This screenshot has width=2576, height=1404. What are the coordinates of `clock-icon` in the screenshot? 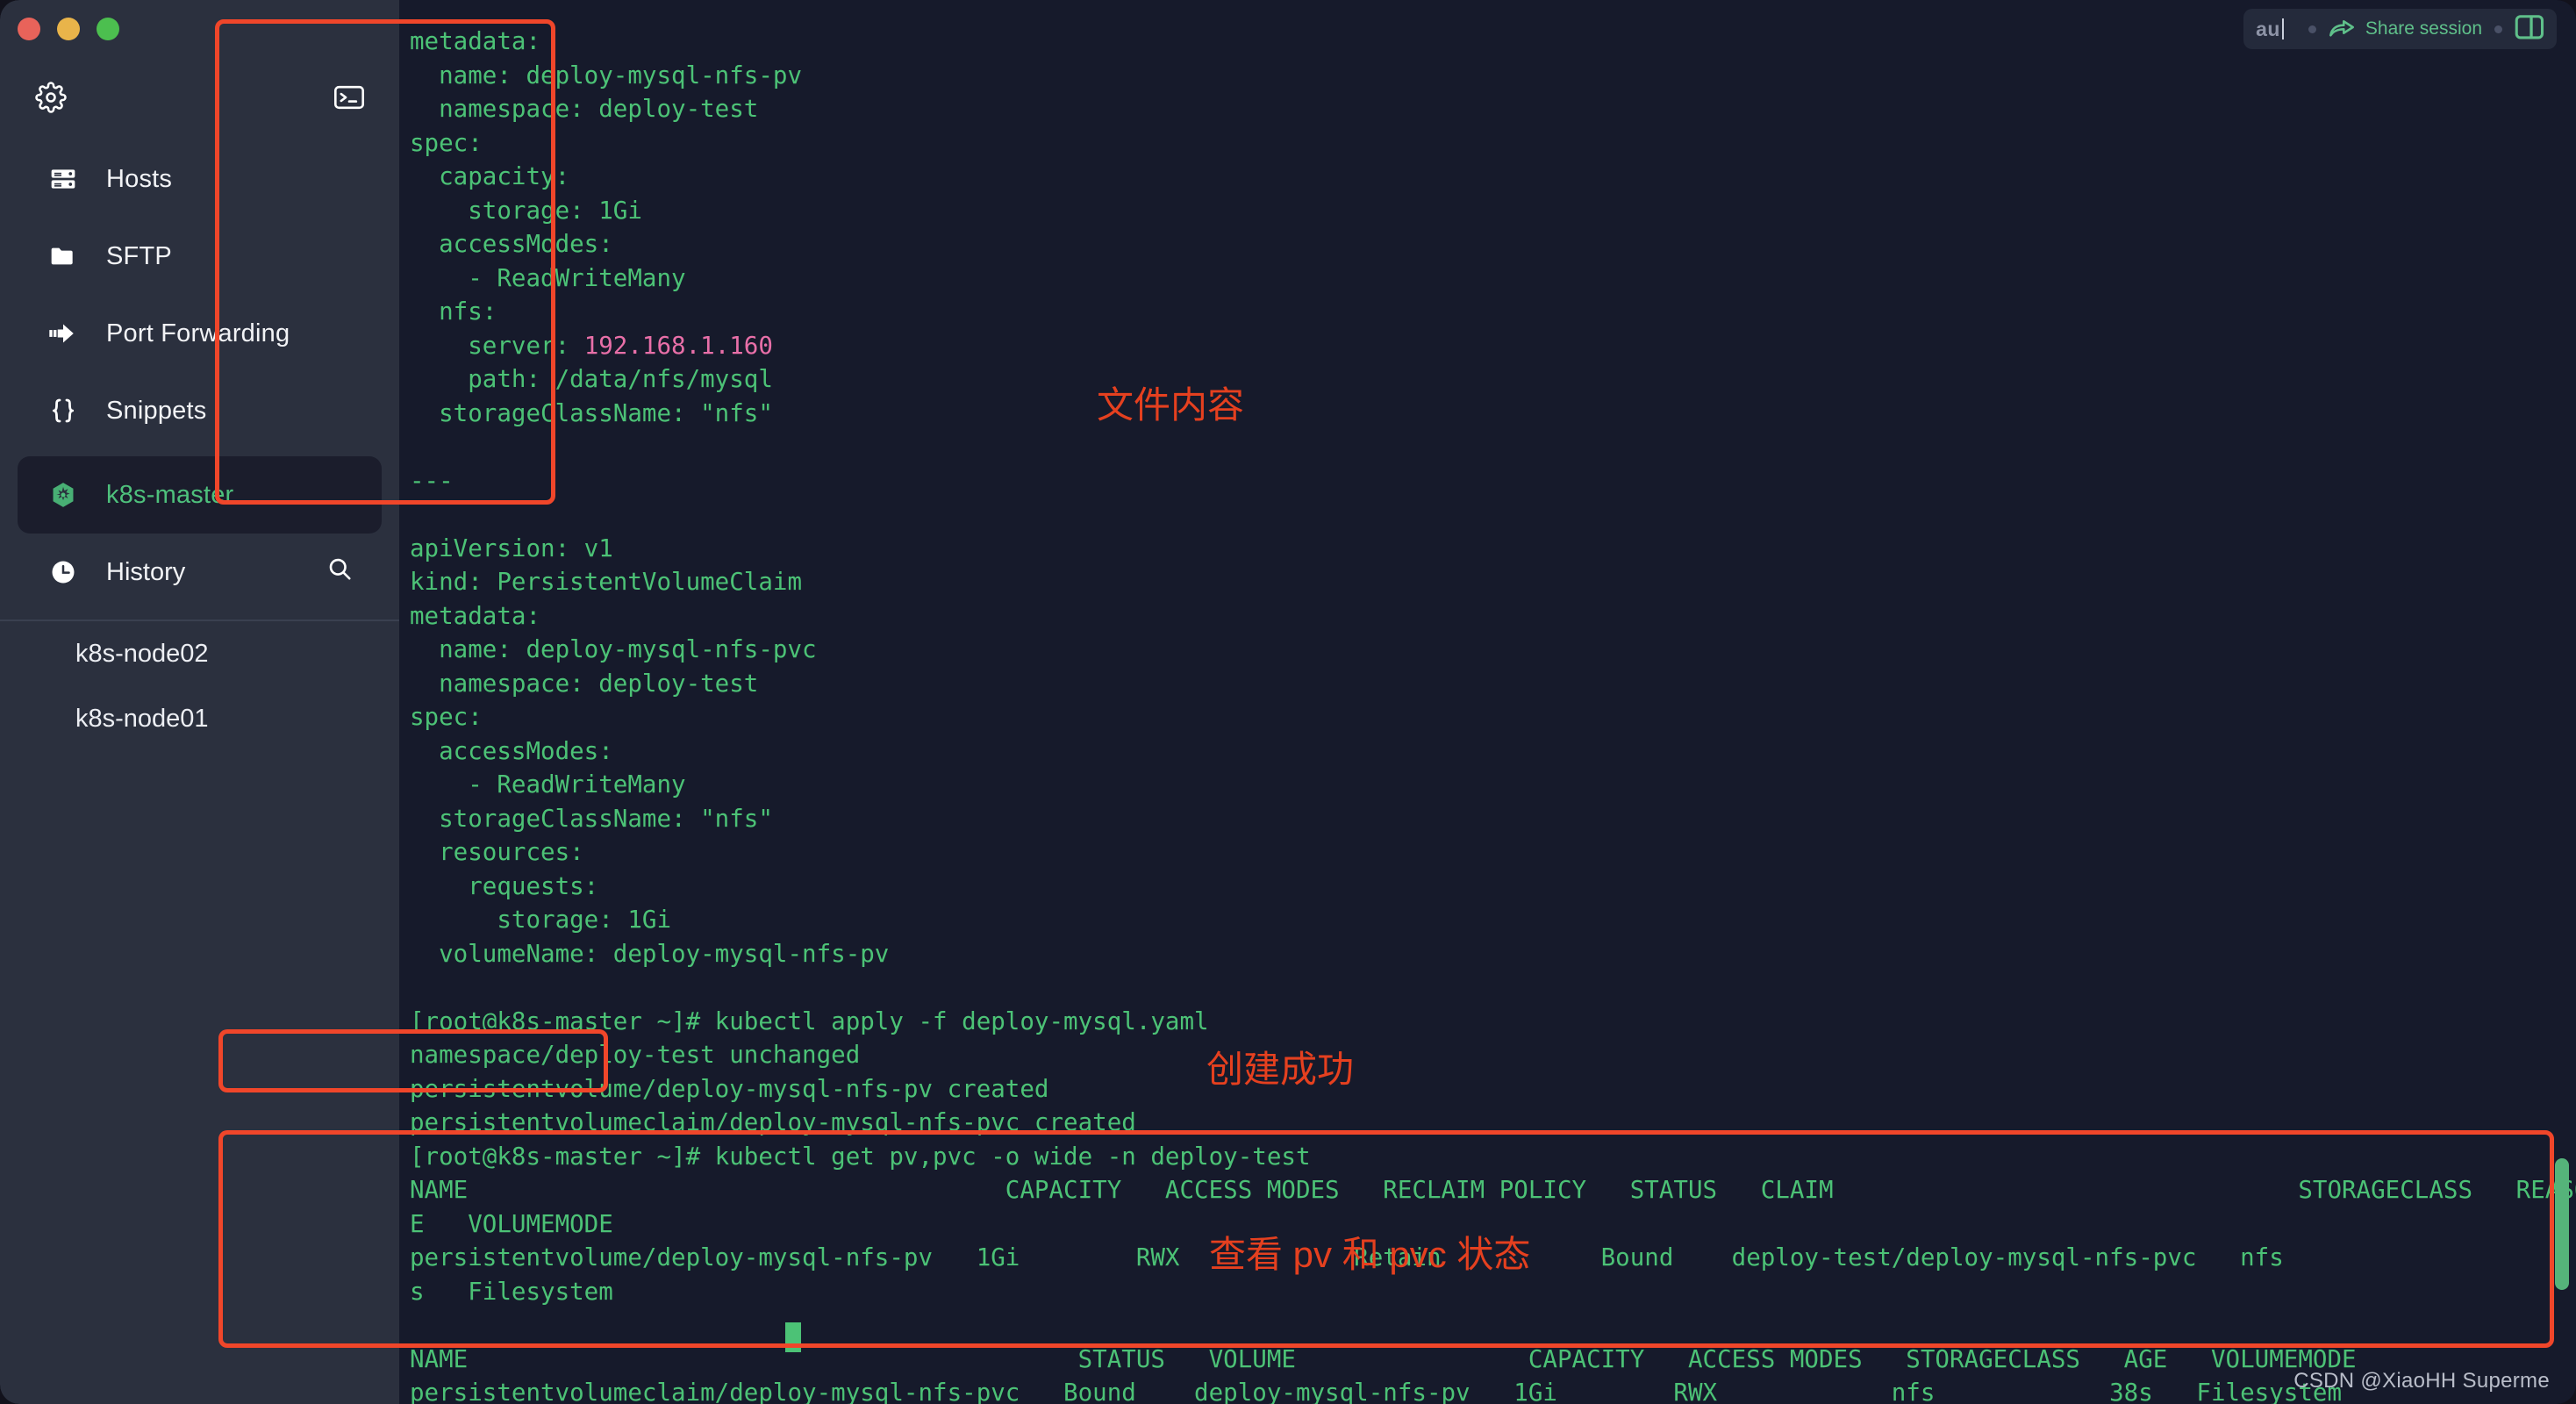 It's located at (63, 572).